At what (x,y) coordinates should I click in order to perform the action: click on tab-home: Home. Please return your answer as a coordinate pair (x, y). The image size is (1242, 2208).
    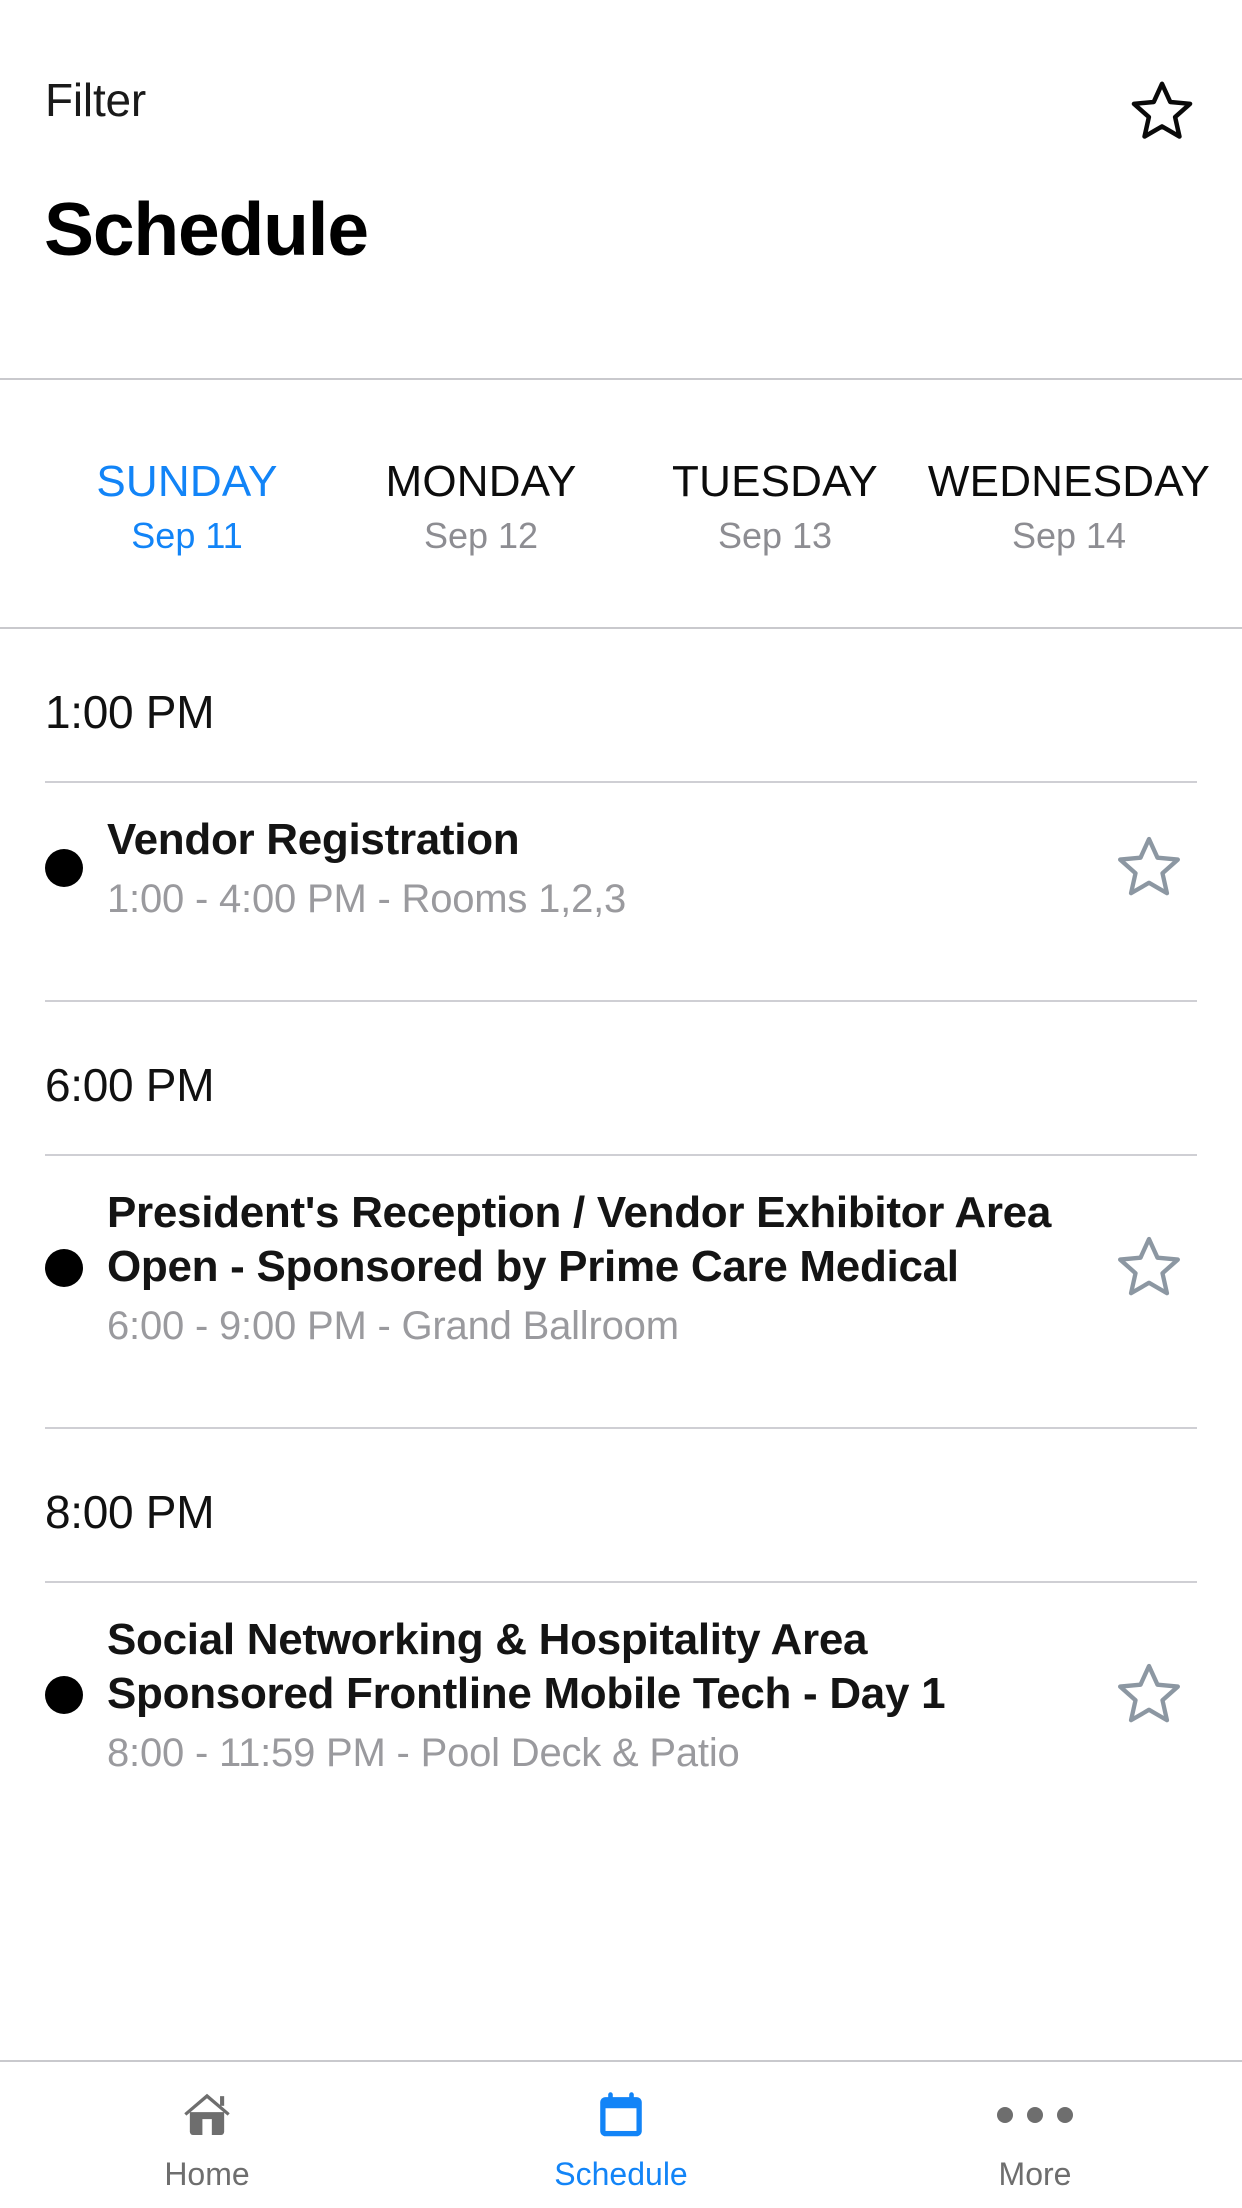
    Looking at the image, I should click on (207, 2135).